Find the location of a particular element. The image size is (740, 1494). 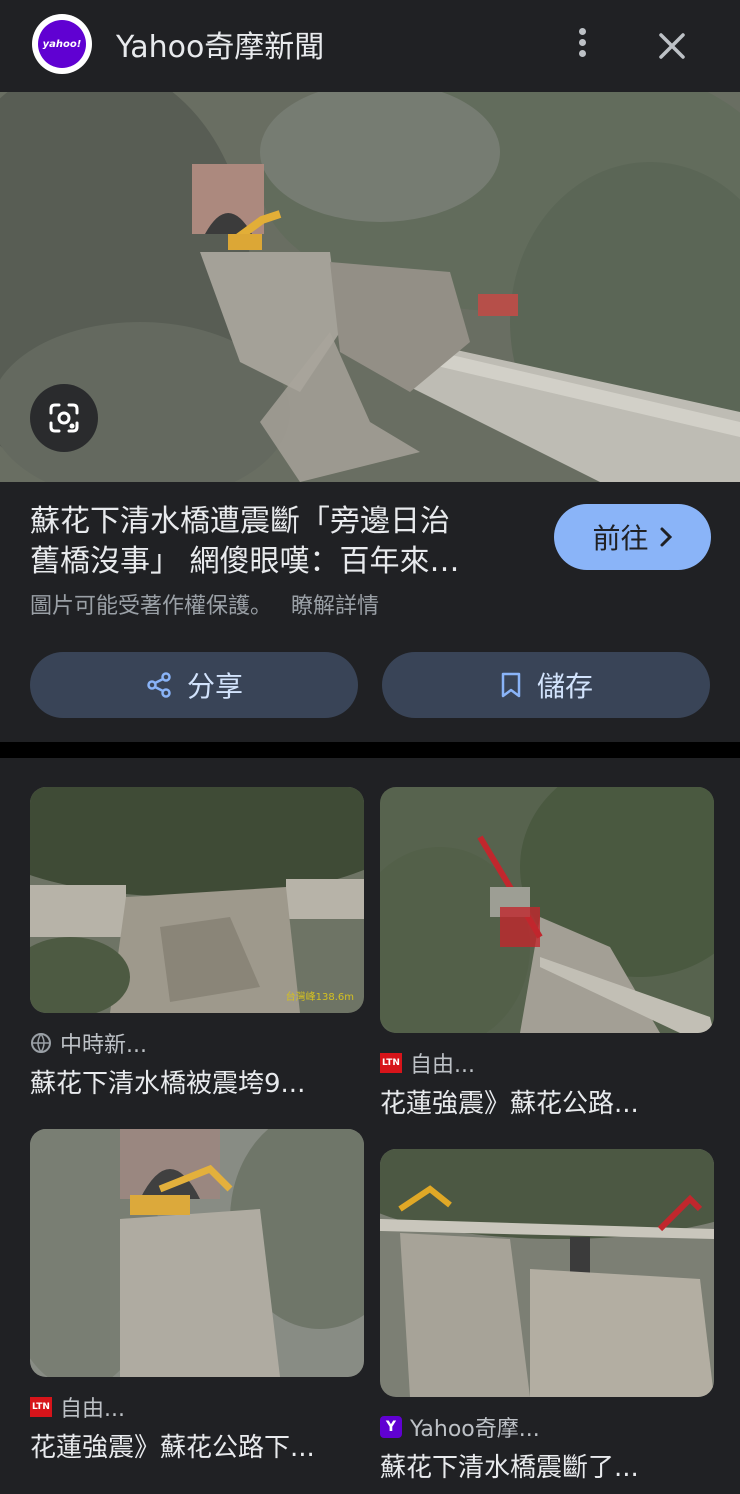

yahoo-logo: yahoo! is located at coordinates (62, 44).